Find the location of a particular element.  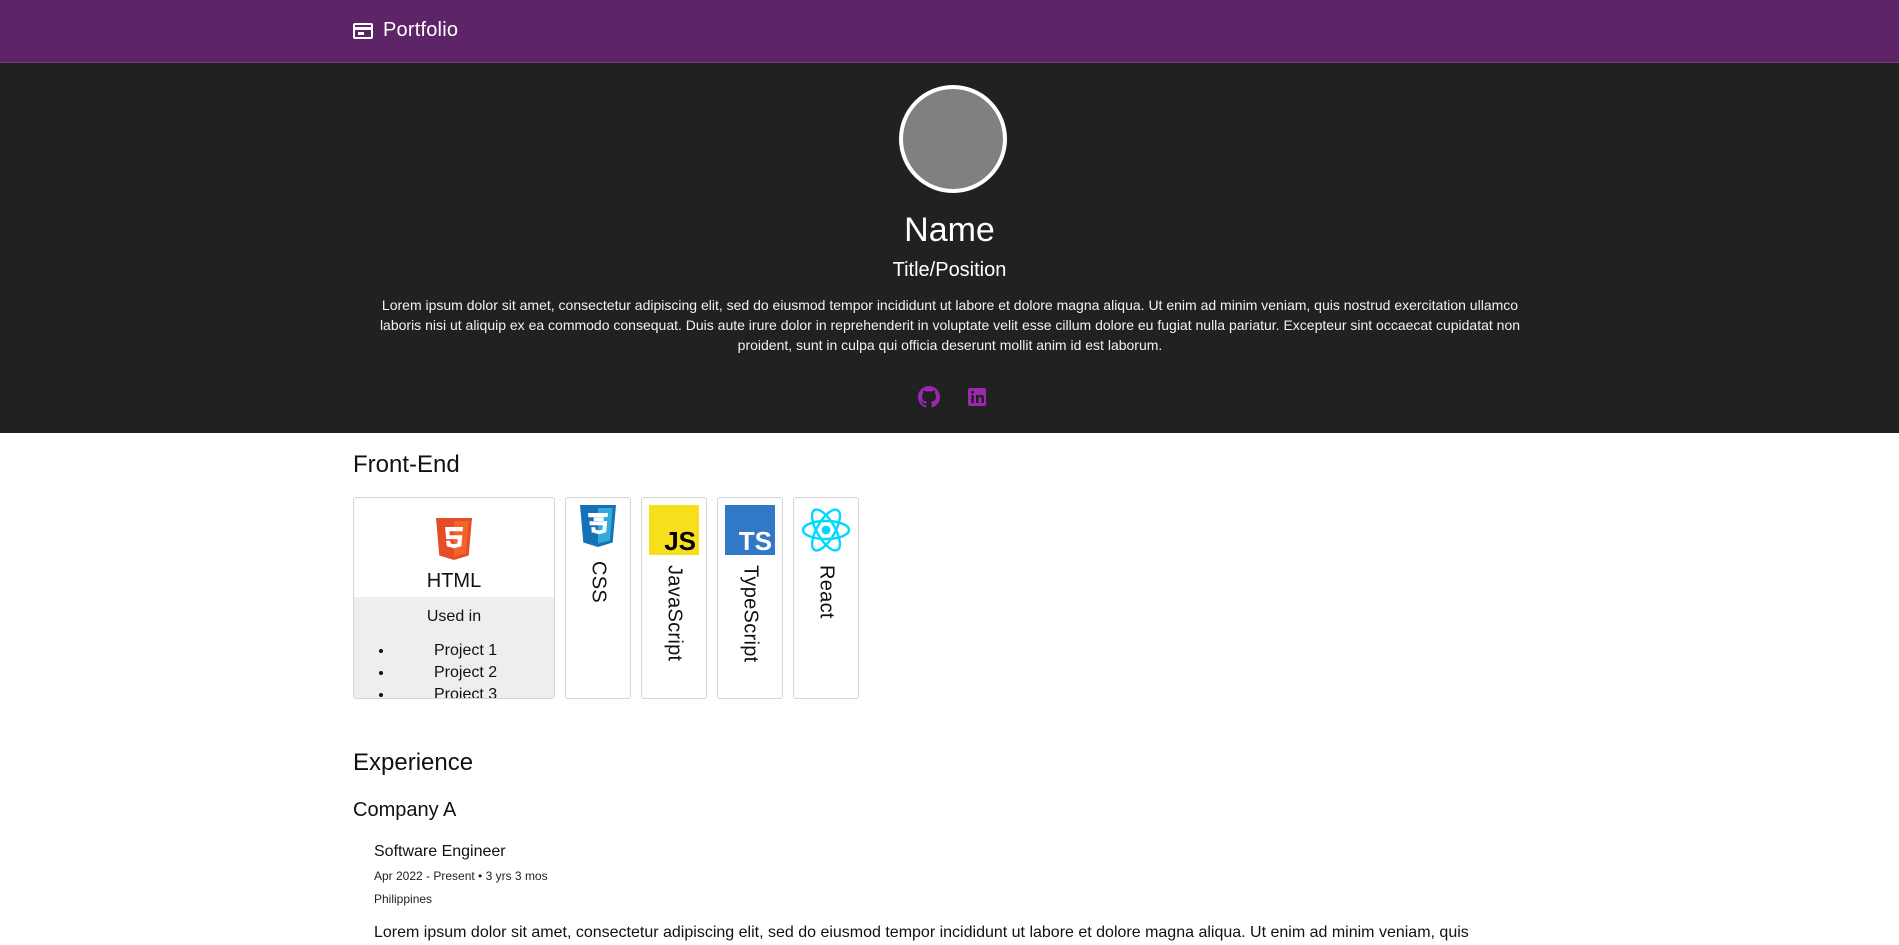

social-links is located at coordinates (953, 397).